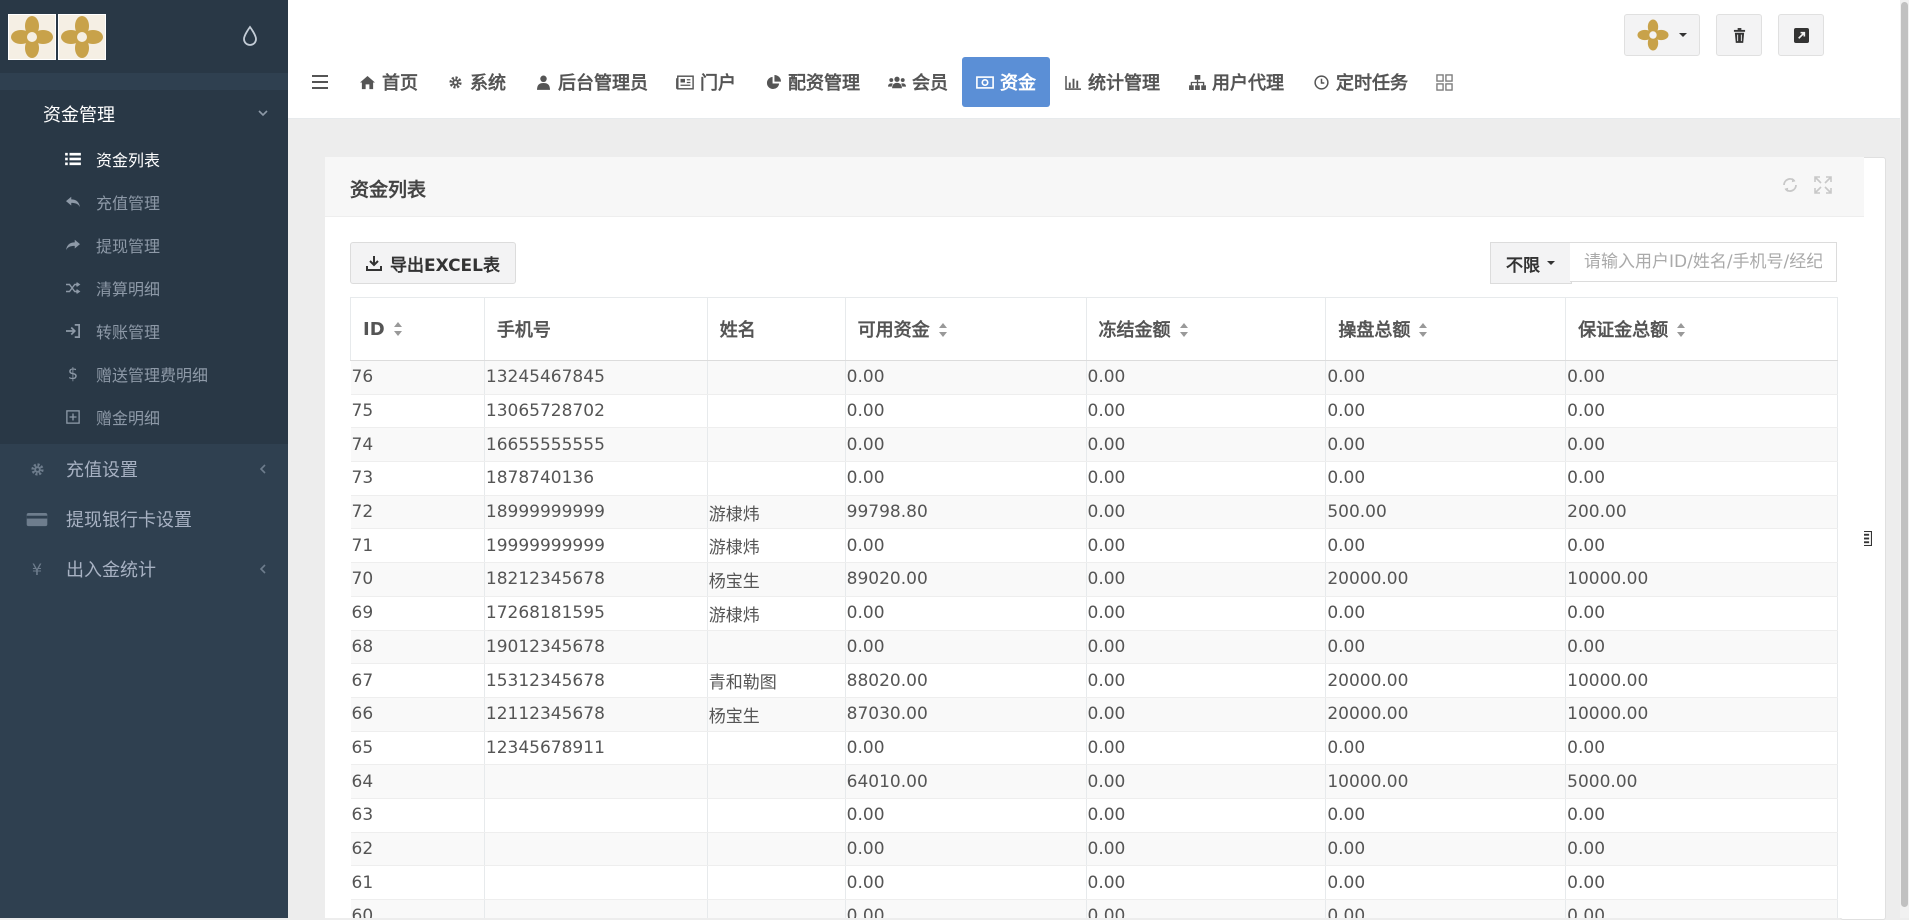  I want to click on column-header-label: 手机号, so click(523, 330).